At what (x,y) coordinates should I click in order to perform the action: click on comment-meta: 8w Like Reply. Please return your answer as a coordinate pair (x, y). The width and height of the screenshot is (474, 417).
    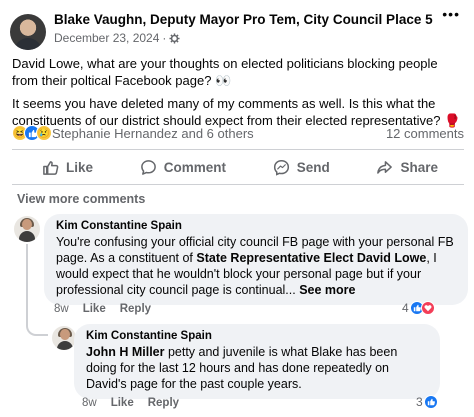
    Looking at the image, I should click on (102, 309).